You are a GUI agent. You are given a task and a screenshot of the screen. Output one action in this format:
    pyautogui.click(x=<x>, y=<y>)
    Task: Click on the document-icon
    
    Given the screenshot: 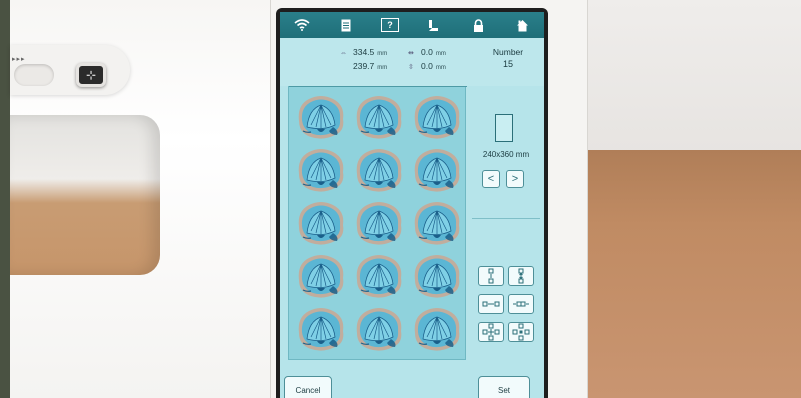 What is the action you would take?
    pyautogui.click(x=346, y=25)
    